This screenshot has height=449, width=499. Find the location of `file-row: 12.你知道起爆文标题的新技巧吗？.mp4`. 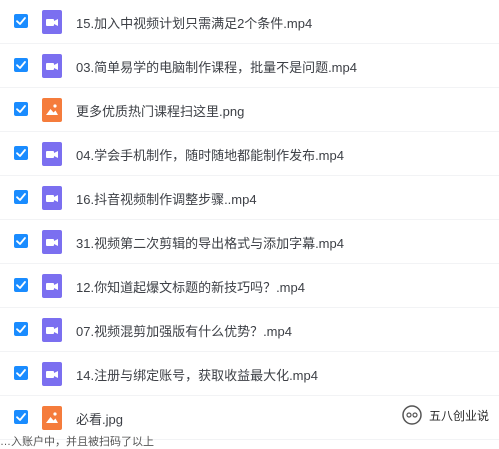

file-row: 12.你知道起爆文标题的新技巧吗？.mp4 is located at coordinates (249, 286).